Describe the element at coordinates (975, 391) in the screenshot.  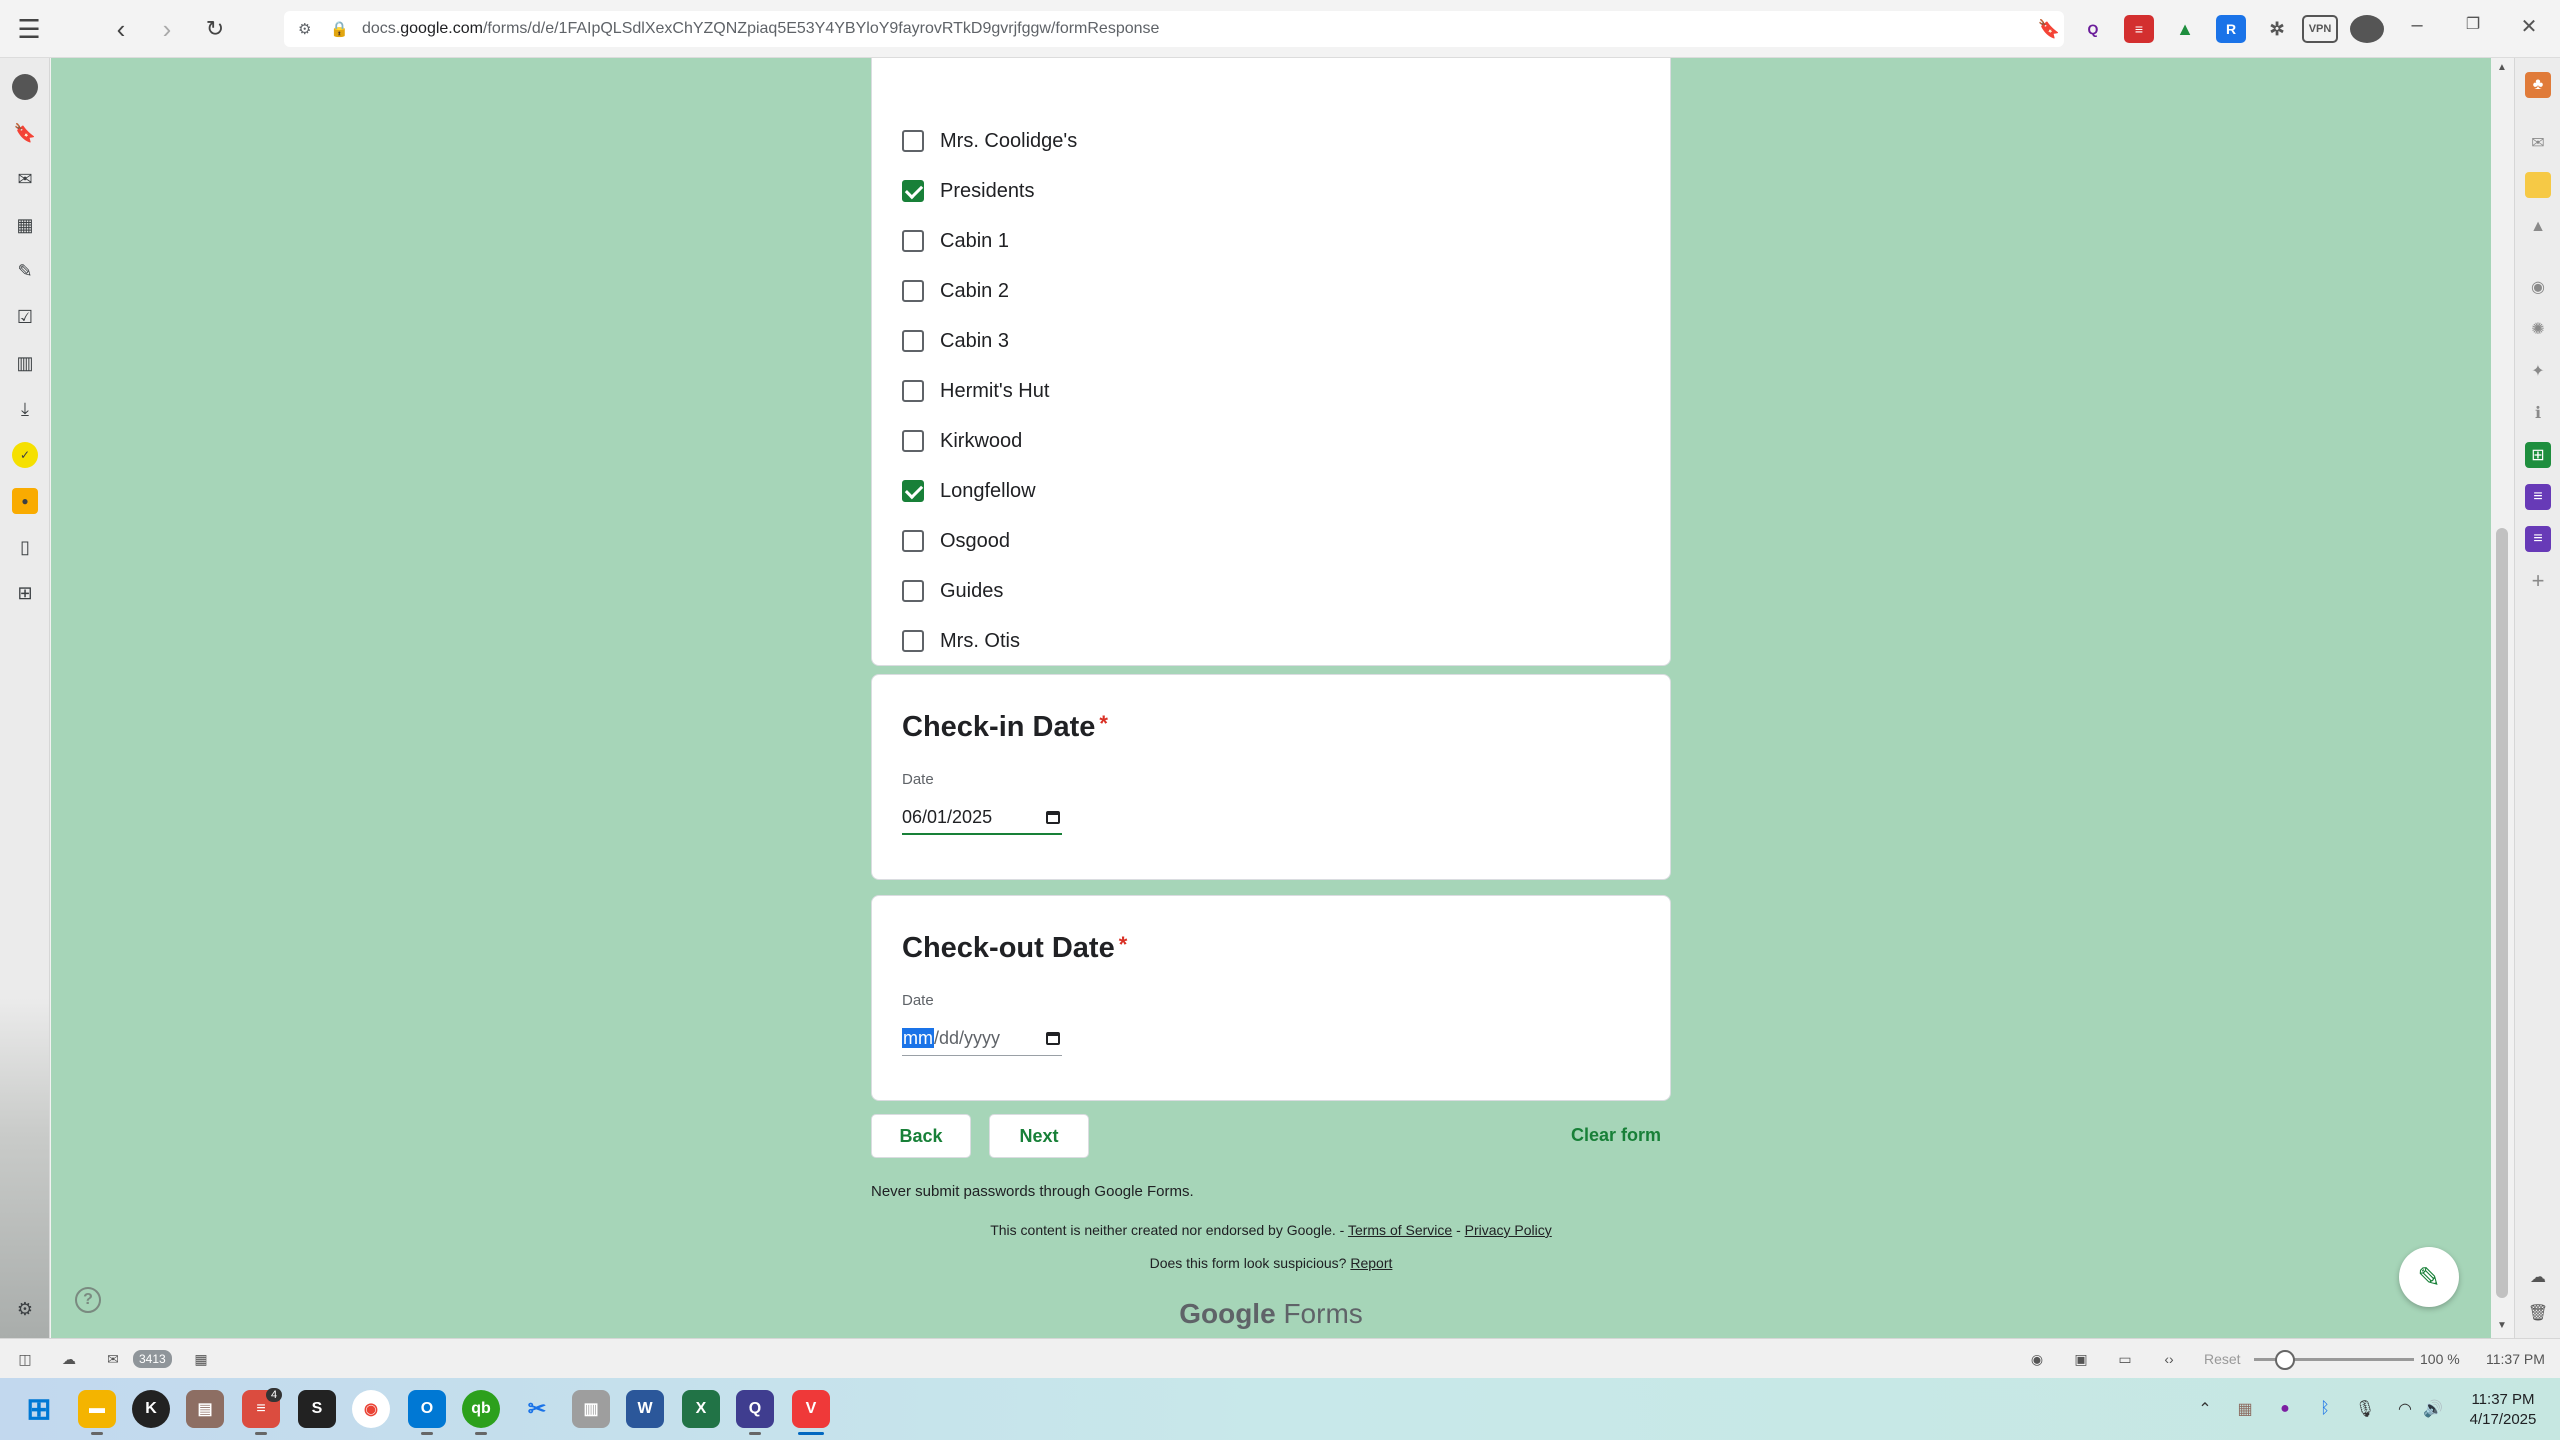
I see `option-hermits-hut: Hermit's Hut` at that location.